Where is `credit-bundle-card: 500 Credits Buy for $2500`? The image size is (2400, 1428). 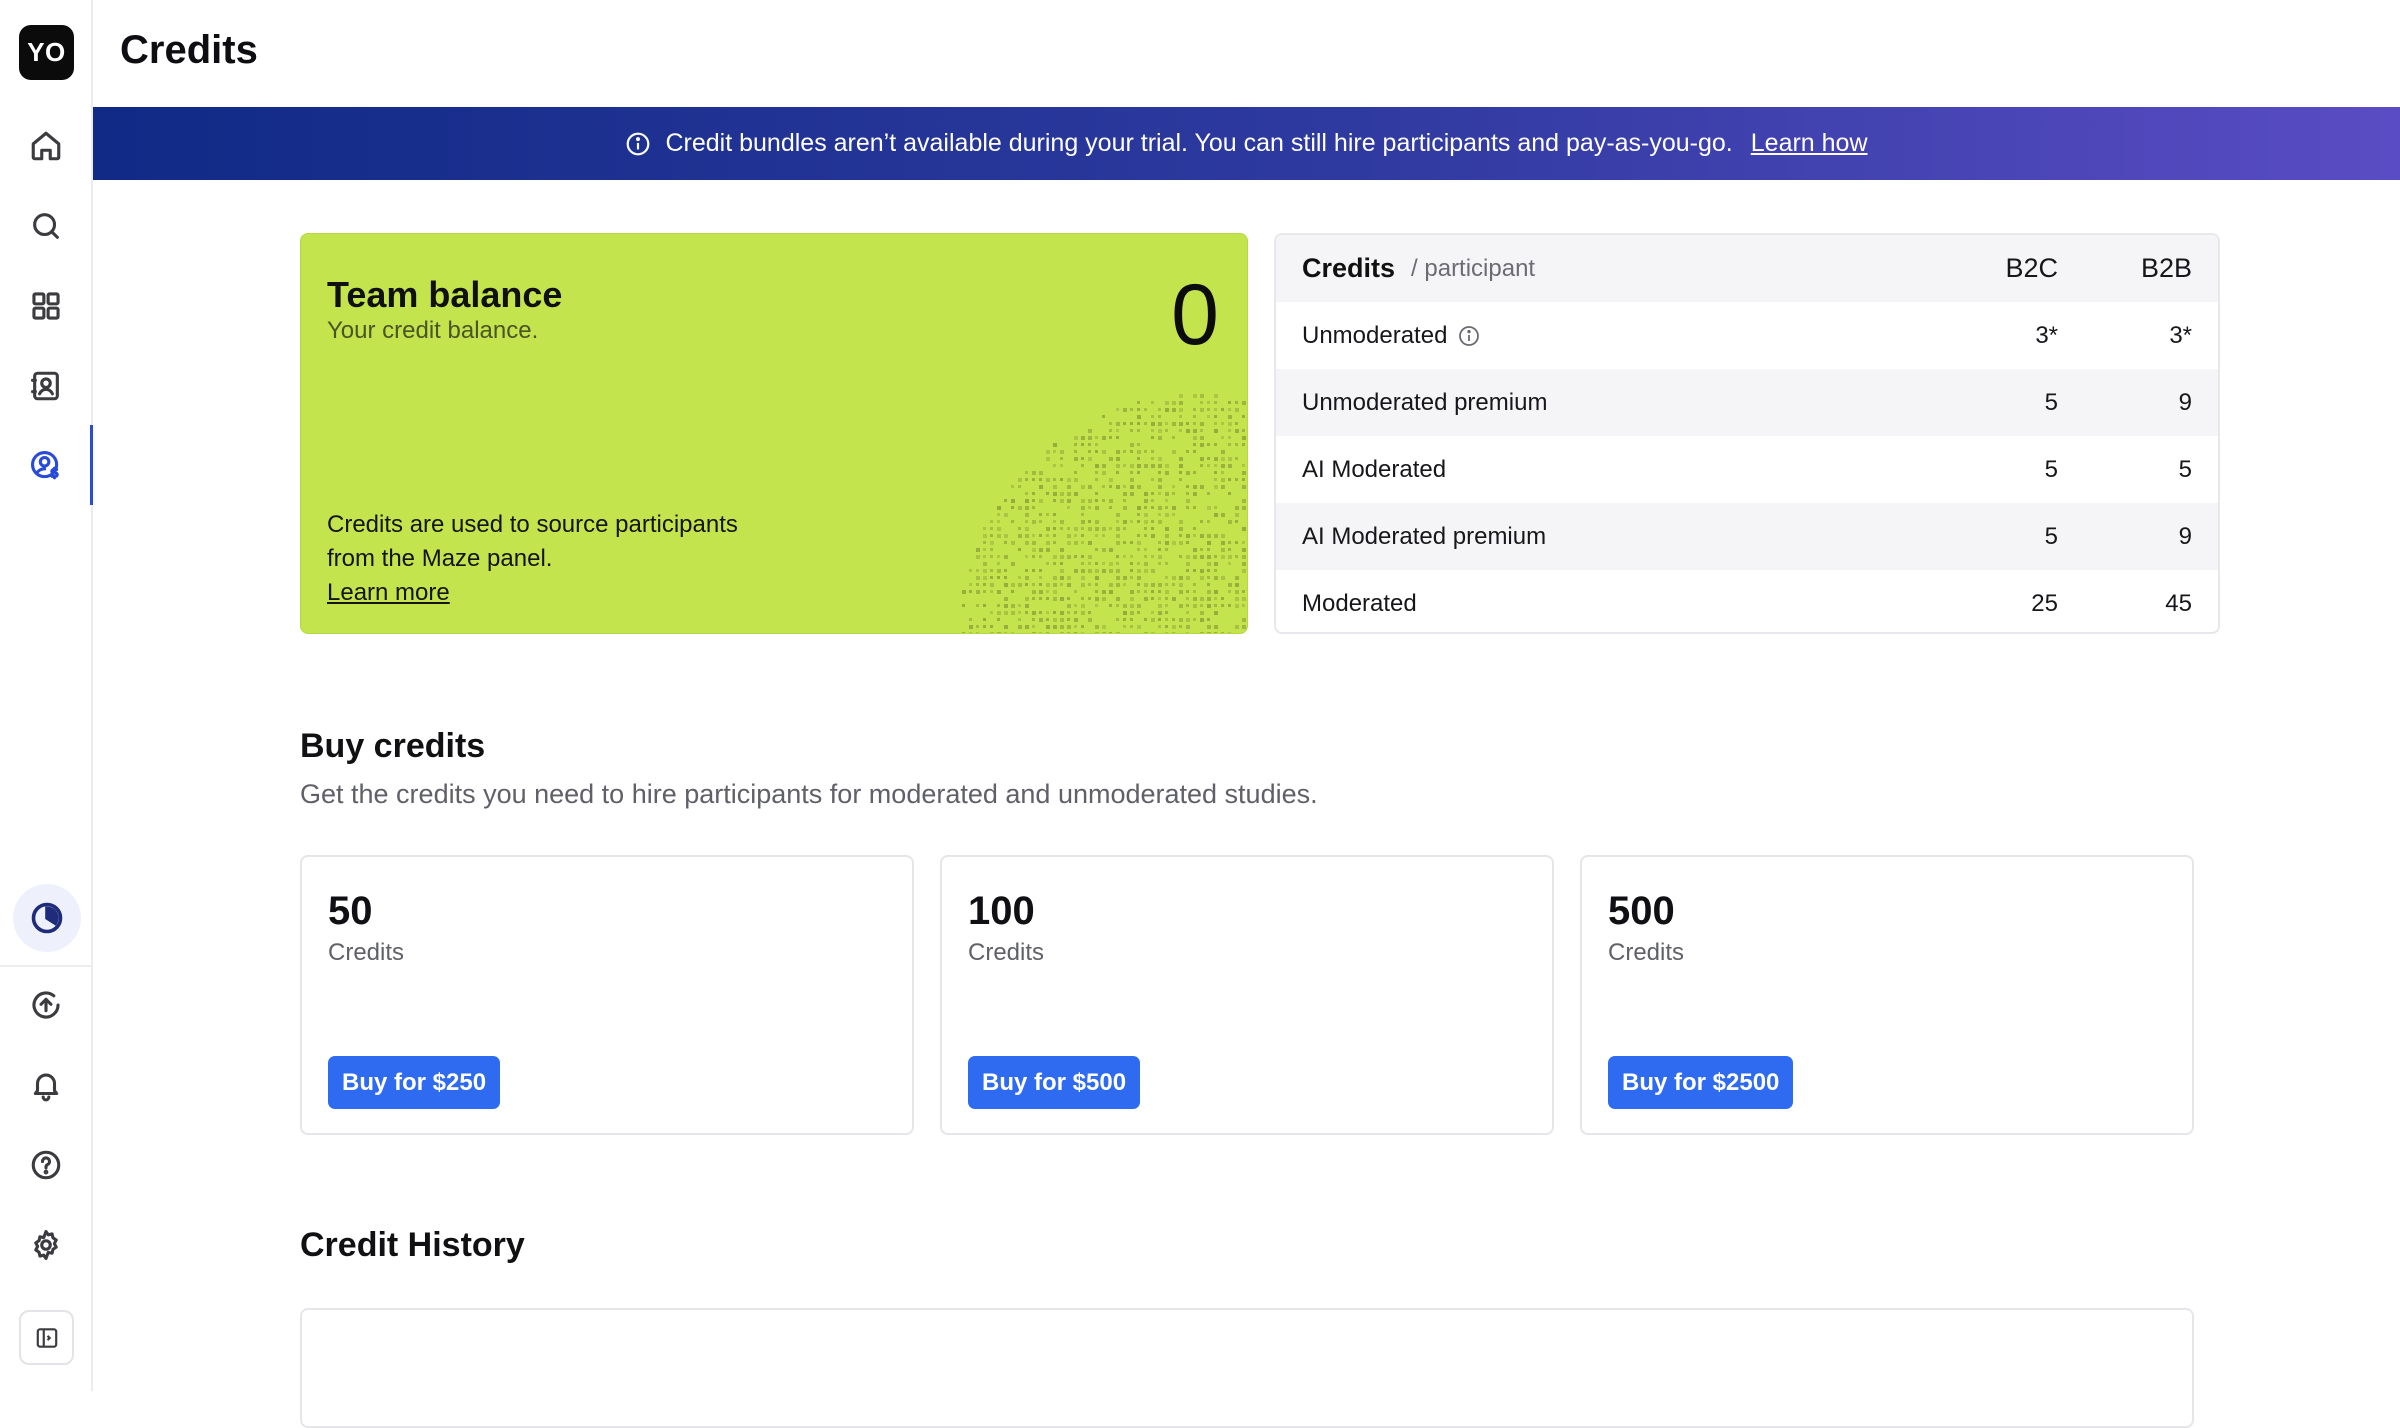 credit-bundle-card: 500 Credits Buy for $2500 is located at coordinates (1887, 995).